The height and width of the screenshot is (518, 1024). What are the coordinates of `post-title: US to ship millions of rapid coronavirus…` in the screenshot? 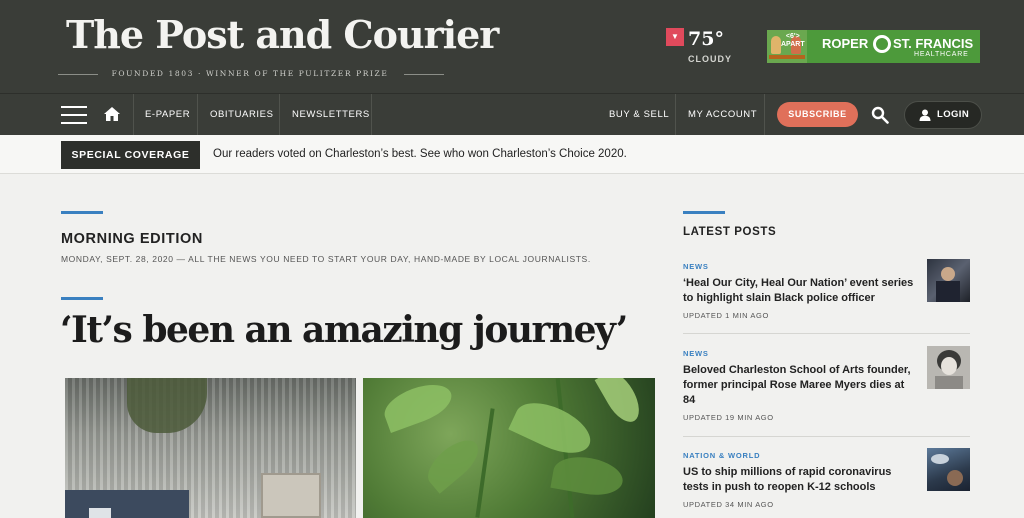 It's located at (799, 480).